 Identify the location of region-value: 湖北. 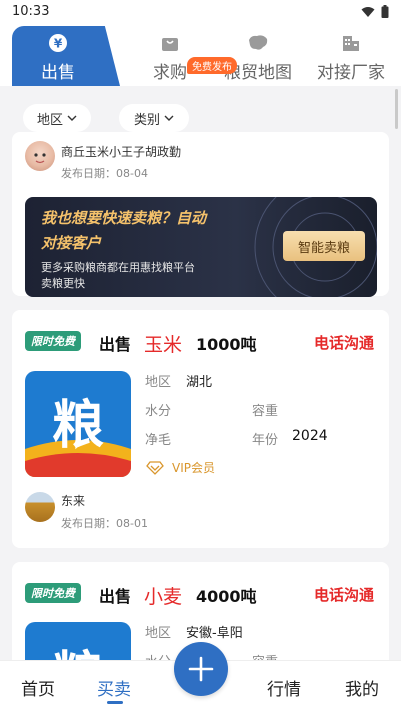
(199, 382).